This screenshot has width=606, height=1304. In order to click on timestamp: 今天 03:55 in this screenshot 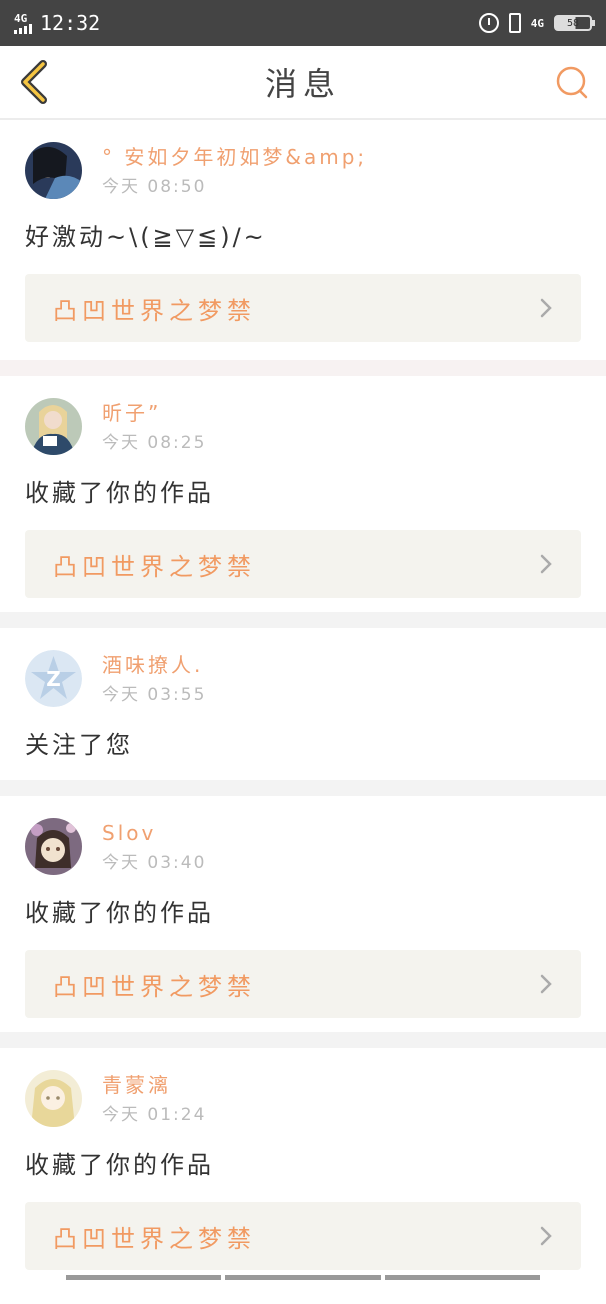, I will do `click(154, 695)`.